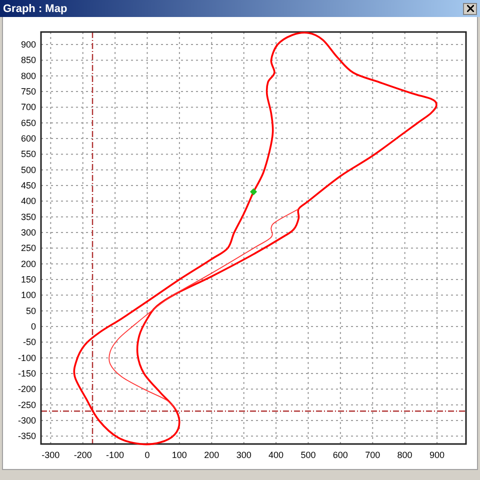  Describe the element at coordinates (31, 311) in the screenshot. I see `axis-tick-label: 50` at that location.